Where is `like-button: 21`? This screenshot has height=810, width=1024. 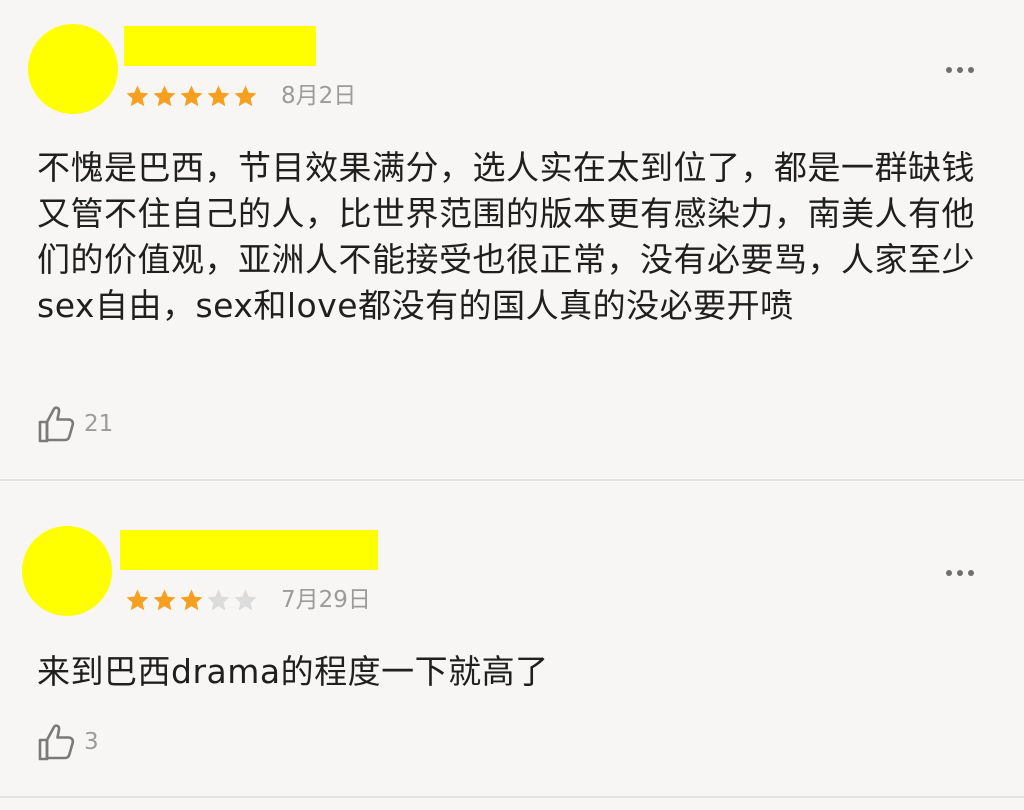 like-button: 21 is located at coordinates (74, 424).